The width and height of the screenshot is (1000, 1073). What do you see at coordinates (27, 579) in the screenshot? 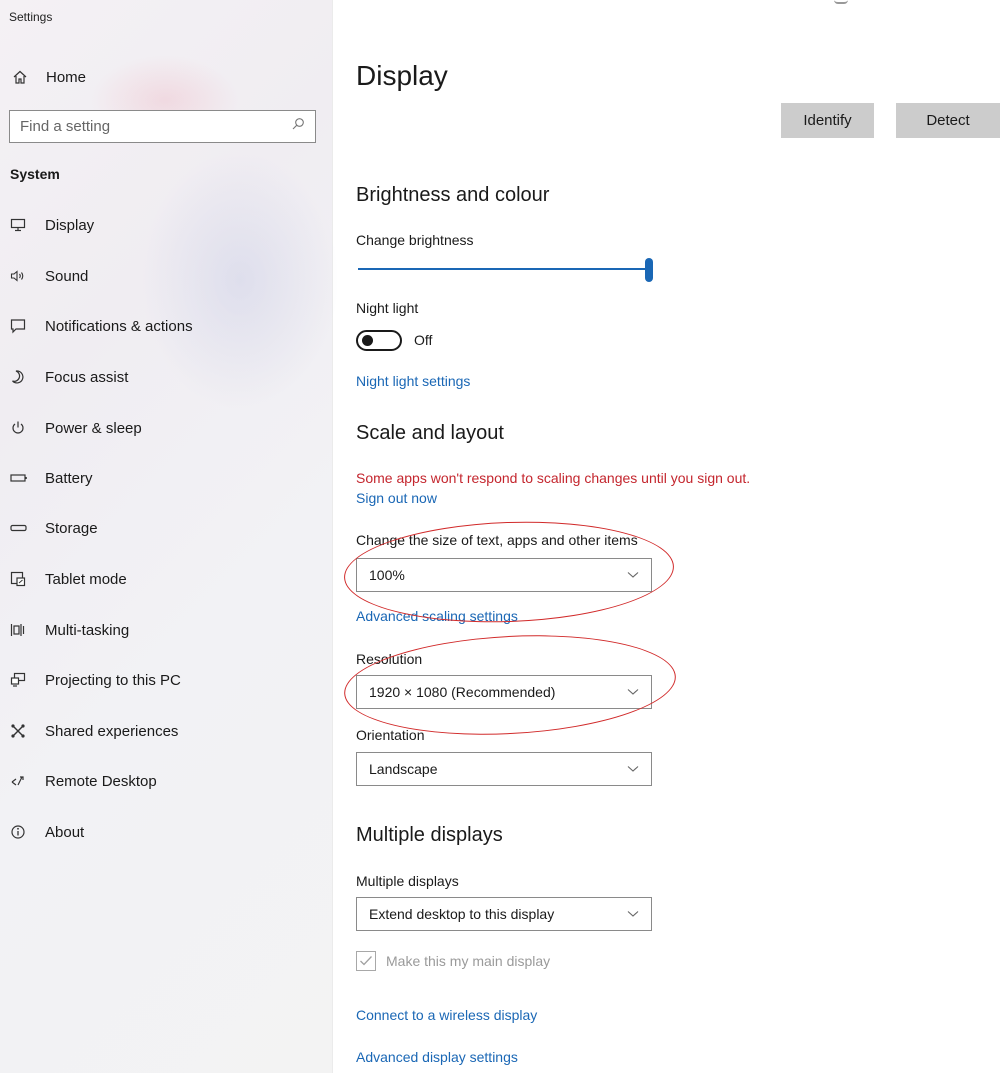
I see `tablet-mode-icon` at bounding box center [27, 579].